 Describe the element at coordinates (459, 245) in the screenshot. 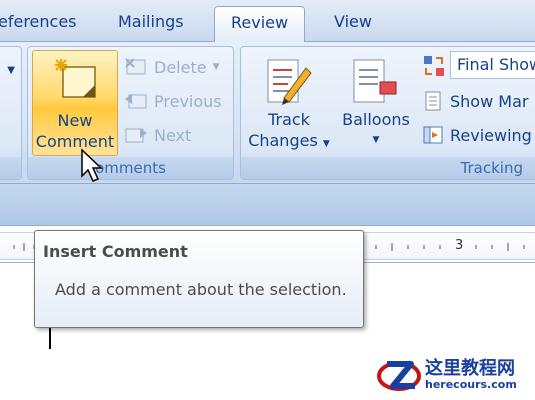

I see `ruler-mark: 3` at that location.